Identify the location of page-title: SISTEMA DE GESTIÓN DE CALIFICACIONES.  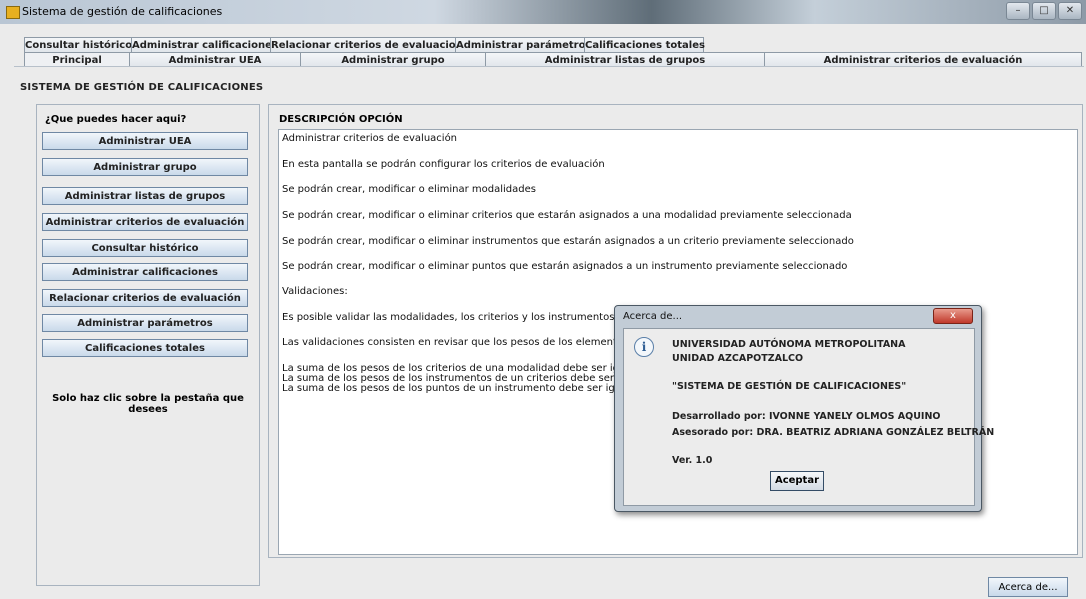
(142, 87).